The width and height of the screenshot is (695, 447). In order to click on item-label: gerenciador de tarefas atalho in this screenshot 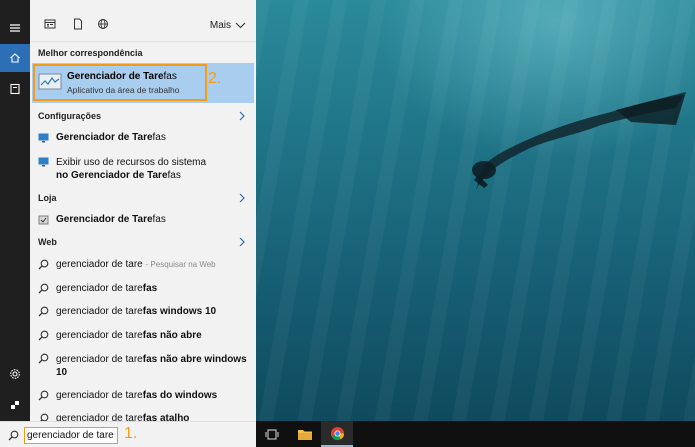, I will do `click(123, 417)`.